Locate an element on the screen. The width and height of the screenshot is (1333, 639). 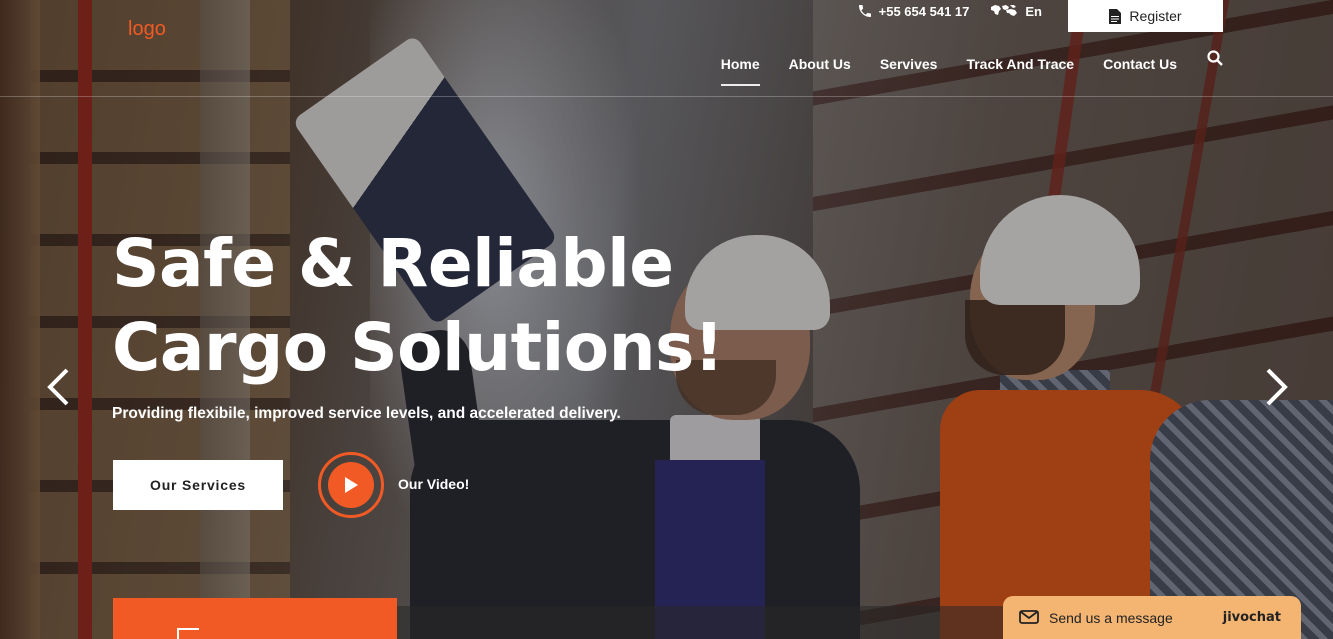
chat-widget: Send us a message jivochat is located at coordinates (1152, 617).